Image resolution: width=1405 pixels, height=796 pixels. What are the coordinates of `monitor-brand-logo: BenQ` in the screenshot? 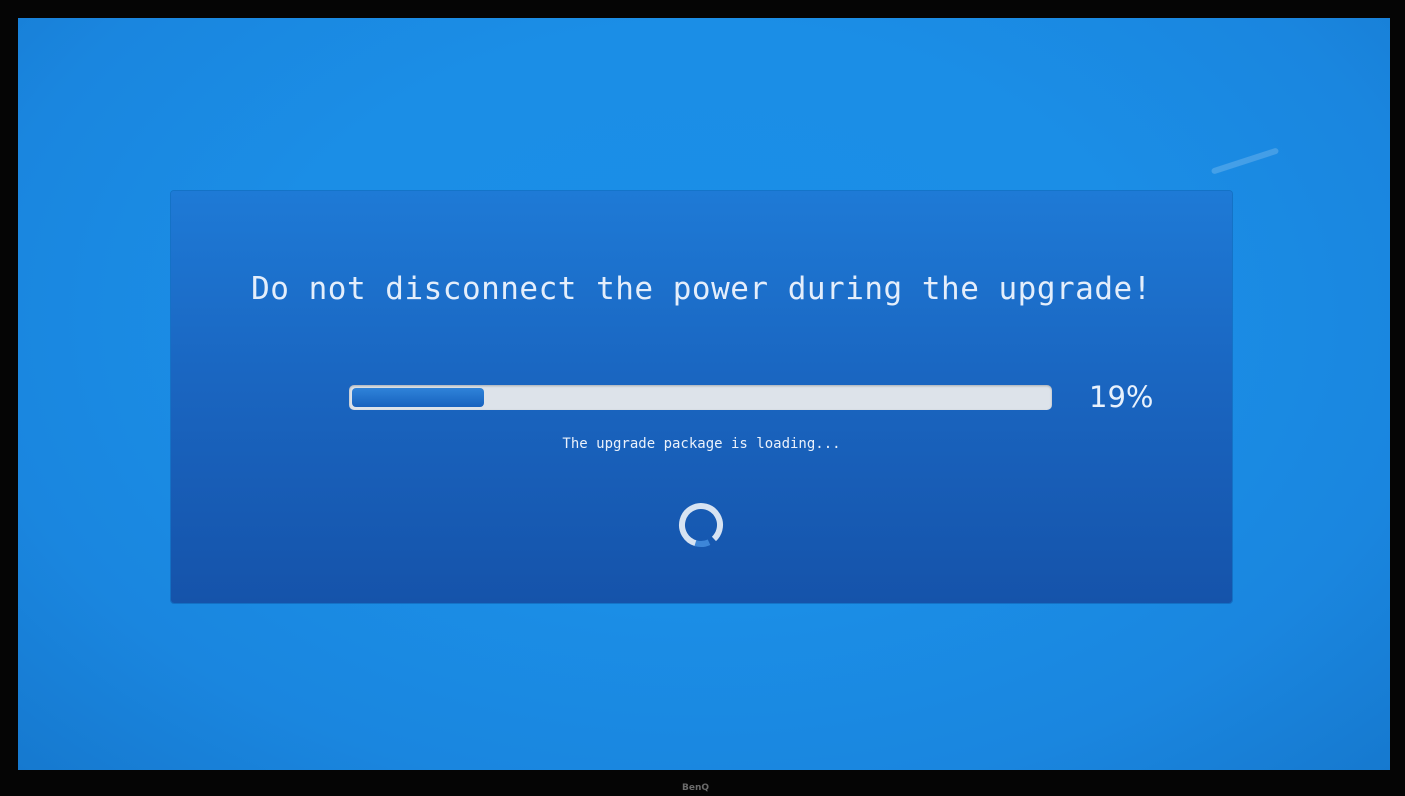 It's located at (696, 788).